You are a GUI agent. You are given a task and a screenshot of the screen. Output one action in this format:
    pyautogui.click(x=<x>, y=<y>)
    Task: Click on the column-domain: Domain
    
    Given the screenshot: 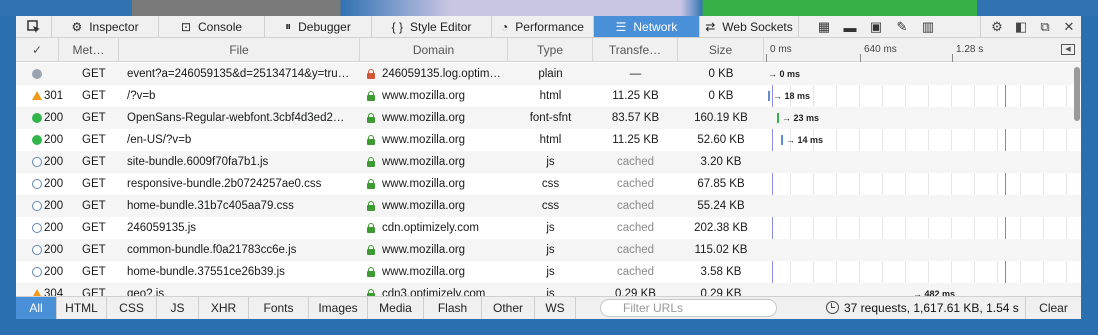 What is the action you would take?
    pyautogui.click(x=434, y=50)
    